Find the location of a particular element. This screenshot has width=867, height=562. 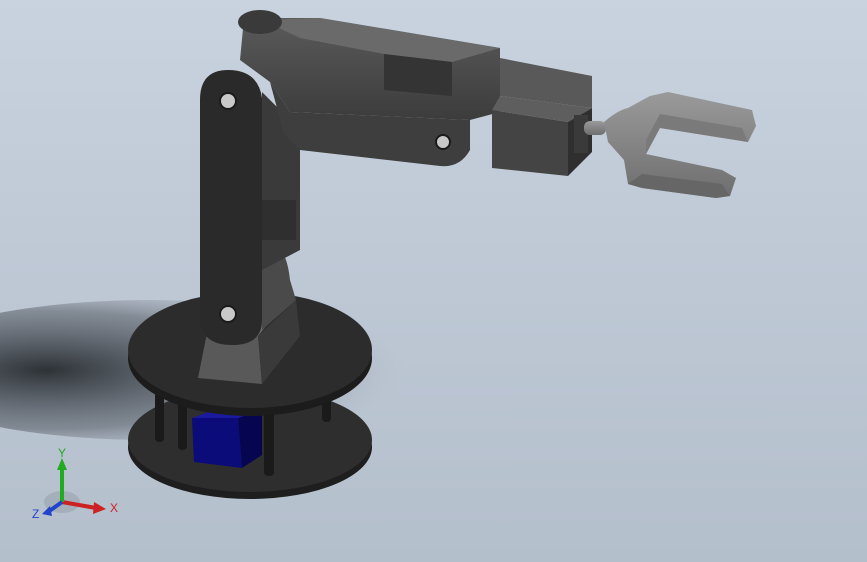

gripper is located at coordinates (670, 145).